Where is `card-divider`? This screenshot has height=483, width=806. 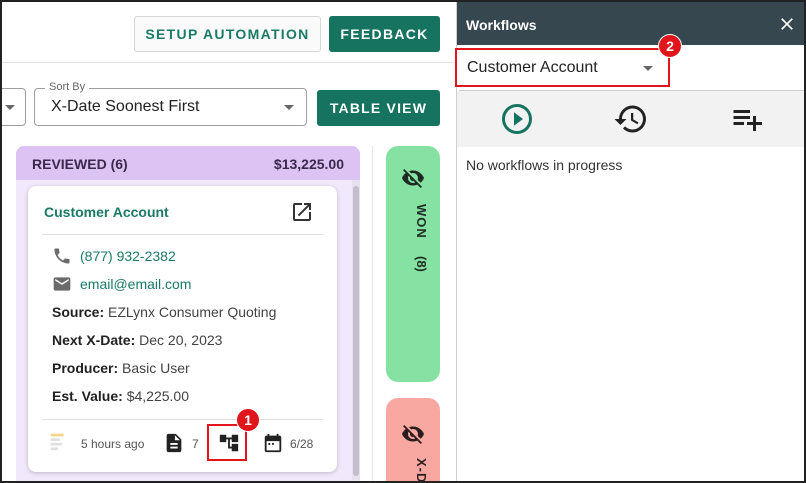 card-divider is located at coordinates (182, 234).